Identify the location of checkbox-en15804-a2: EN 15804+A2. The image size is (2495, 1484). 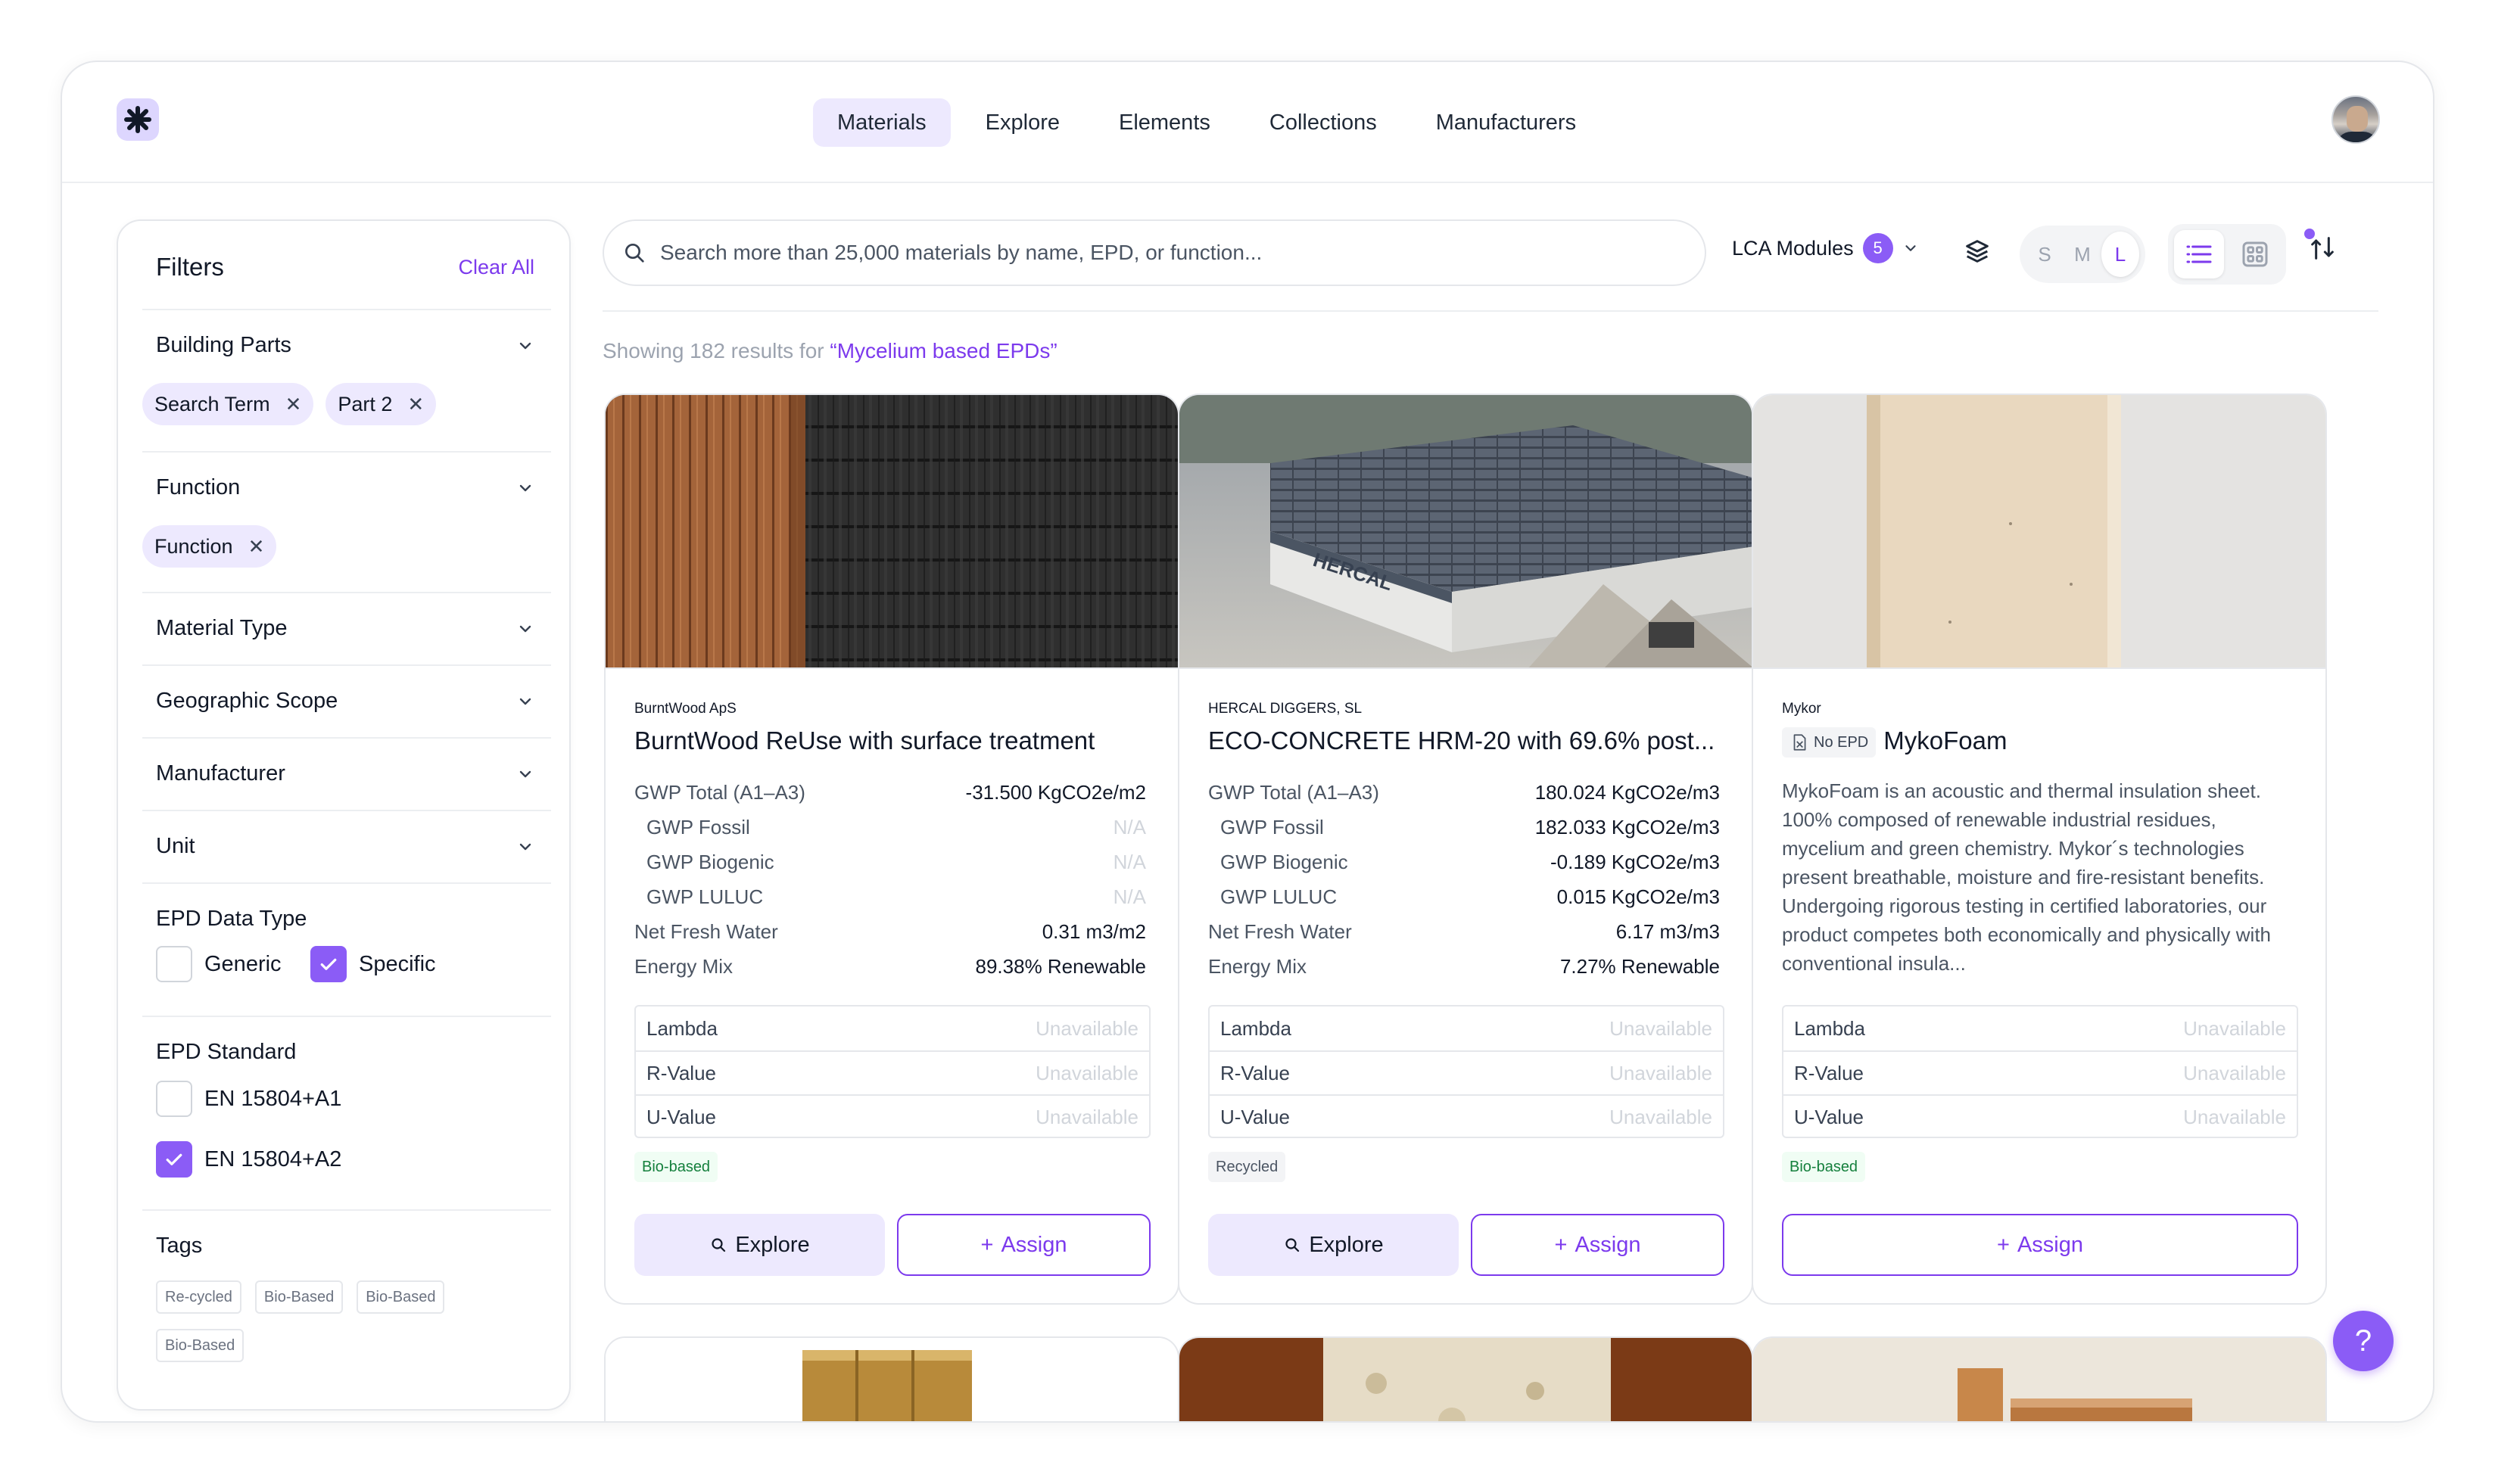
(248, 1159).